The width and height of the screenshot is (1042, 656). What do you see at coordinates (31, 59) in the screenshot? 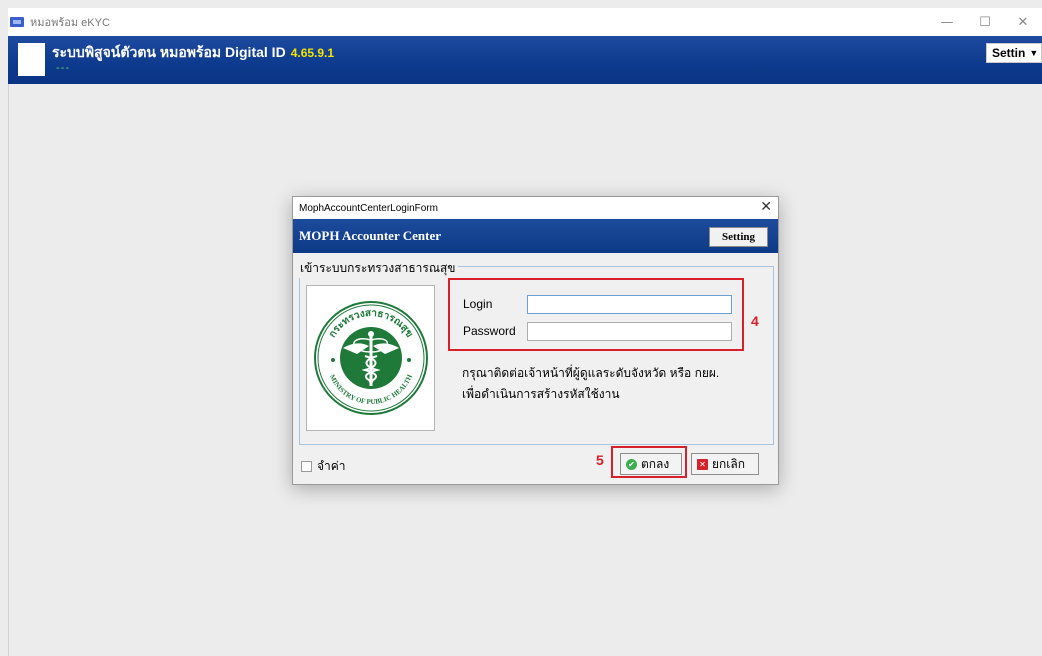
I see `app-logo` at bounding box center [31, 59].